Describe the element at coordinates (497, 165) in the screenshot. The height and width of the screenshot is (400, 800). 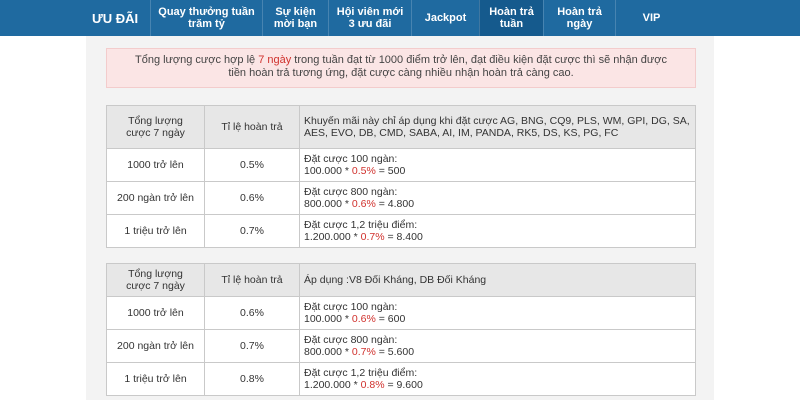
I see `example-cell: Đặt cược 100 ngàn: 100.000 * 0.5% = 500` at that location.